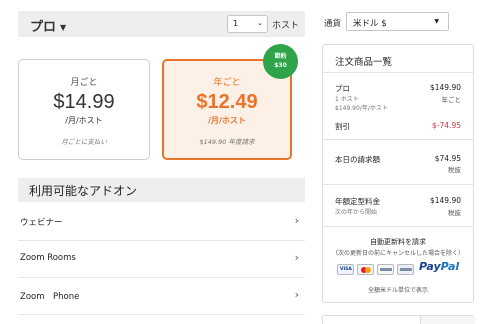 The image size is (480, 324). I want to click on monthly-plan-card: 月ごと $14.99 /月/ホスト 月ごとに支払い, so click(84, 109).